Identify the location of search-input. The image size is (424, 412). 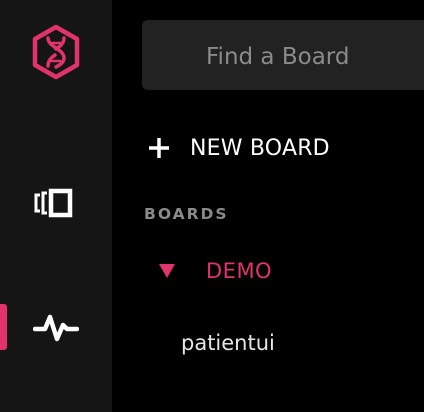
(283, 55).